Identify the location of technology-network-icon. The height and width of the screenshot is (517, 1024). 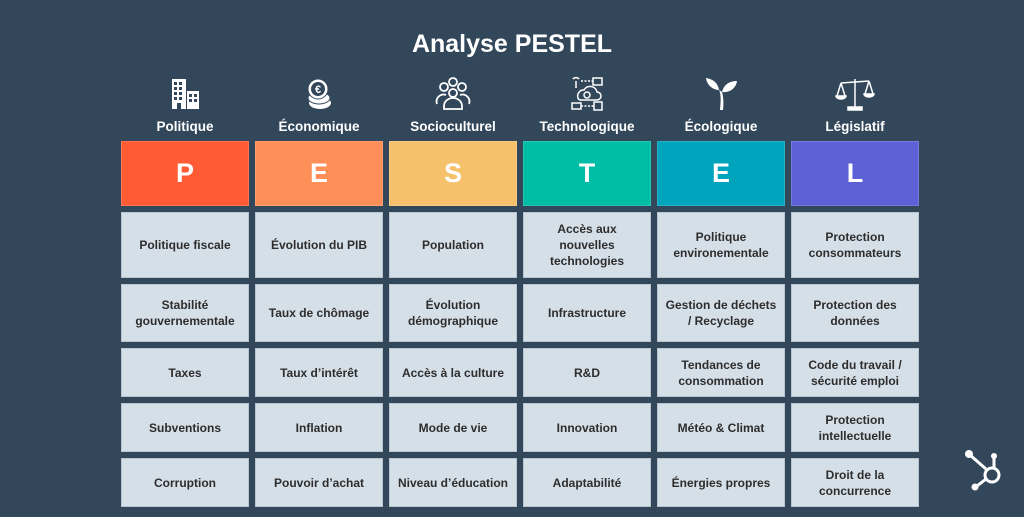
(587, 94).